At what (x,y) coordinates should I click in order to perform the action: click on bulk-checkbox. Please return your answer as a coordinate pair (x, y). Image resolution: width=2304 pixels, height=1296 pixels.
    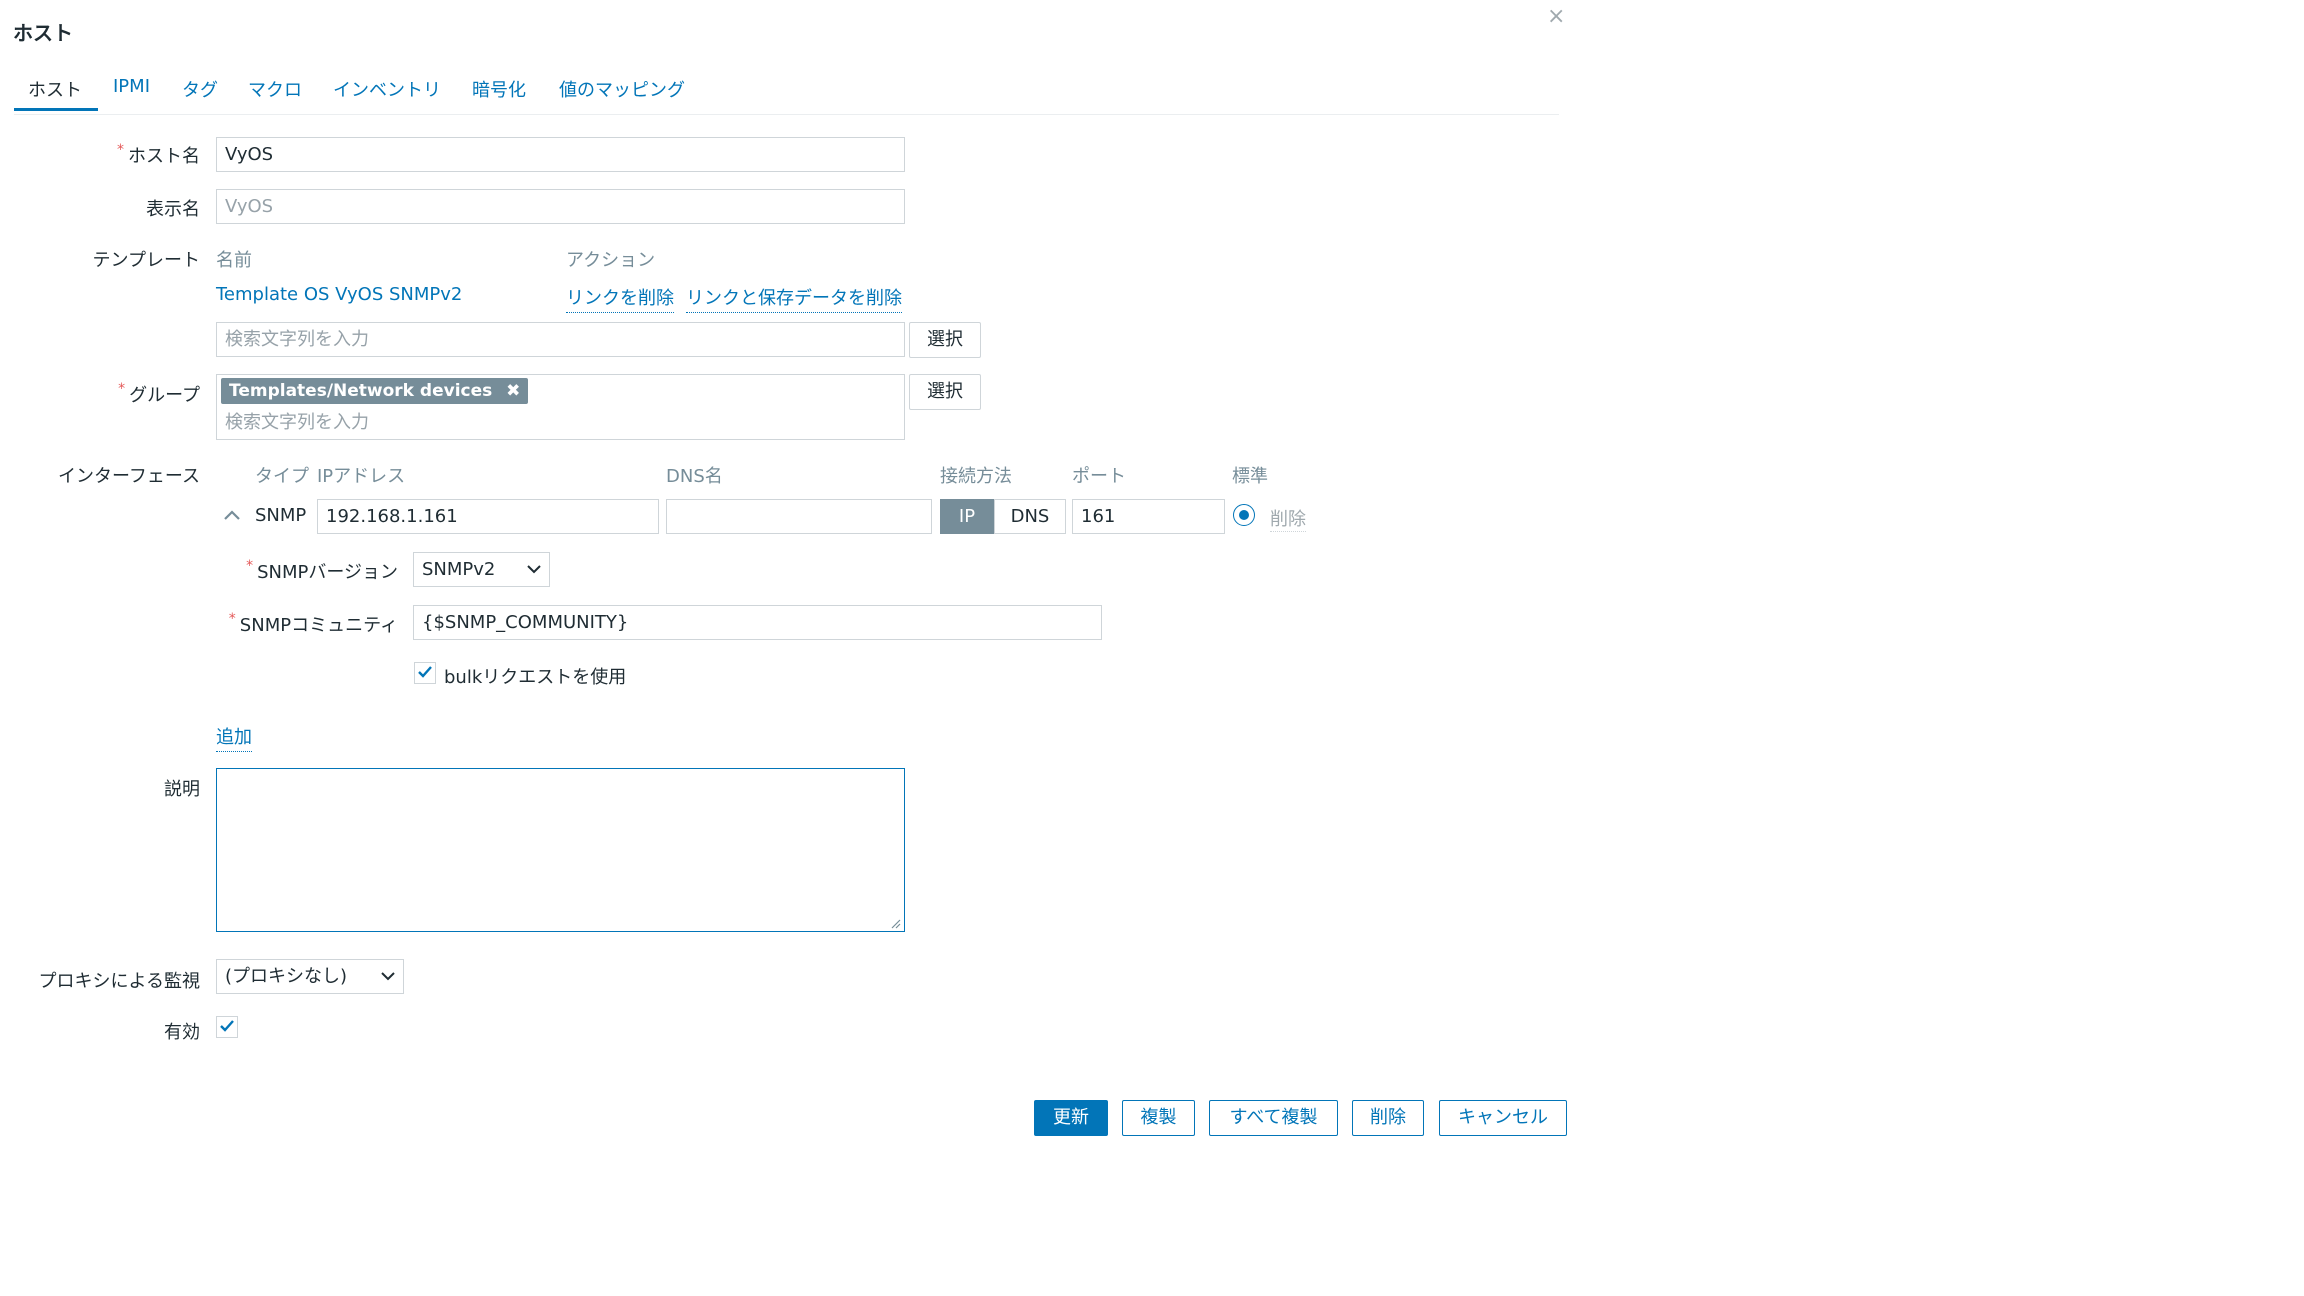
    Looking at the image, I should click on (425, 673).